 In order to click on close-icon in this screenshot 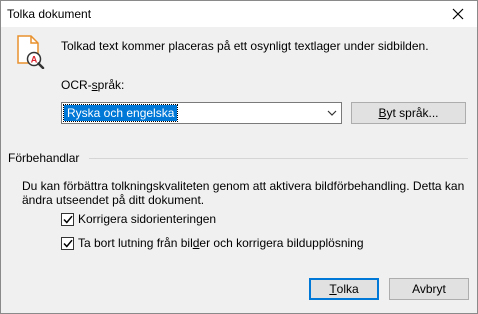, I will do `click(458, 14)`.